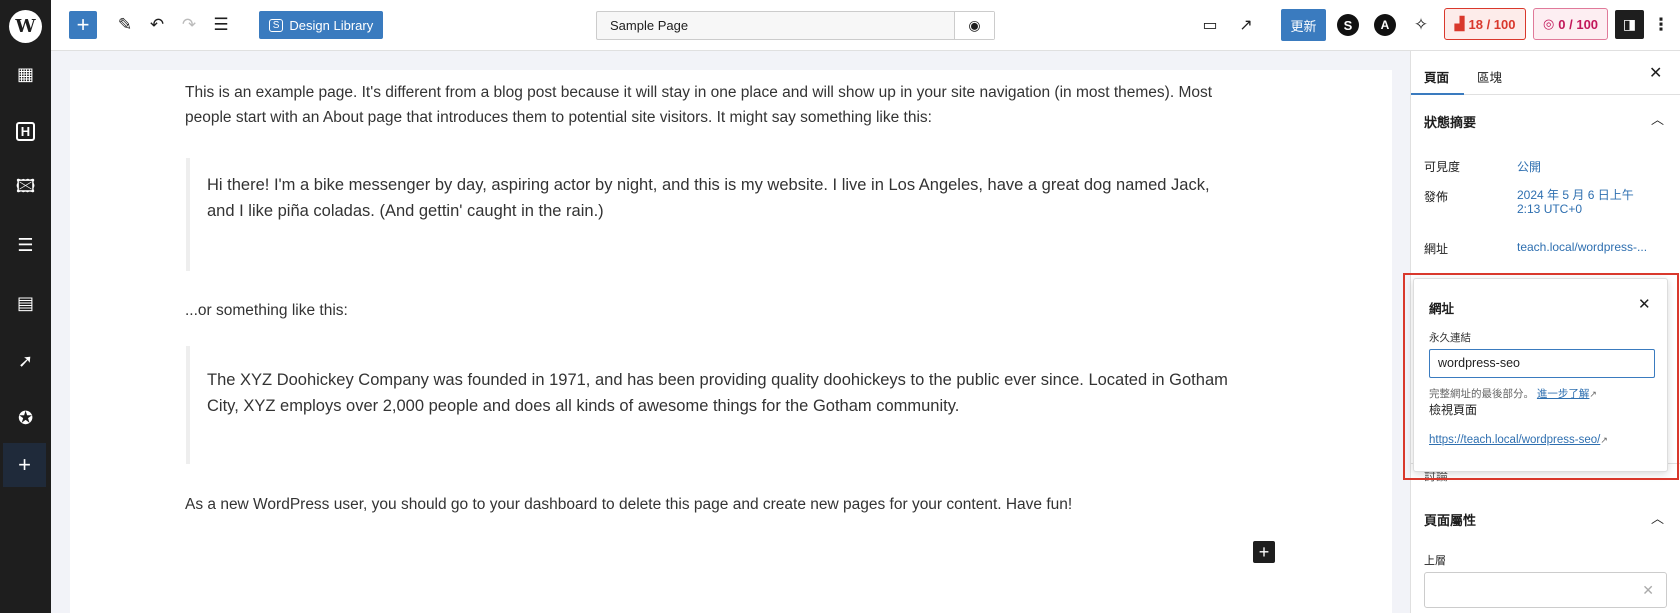 The width and height of the screenshot is (1680, 613). Describe the element at coordinates (1577, 202) in the screenshot. I see `publish-date: 2024 年 5 月 6 日上午 2:13 UTC+0` at that location.